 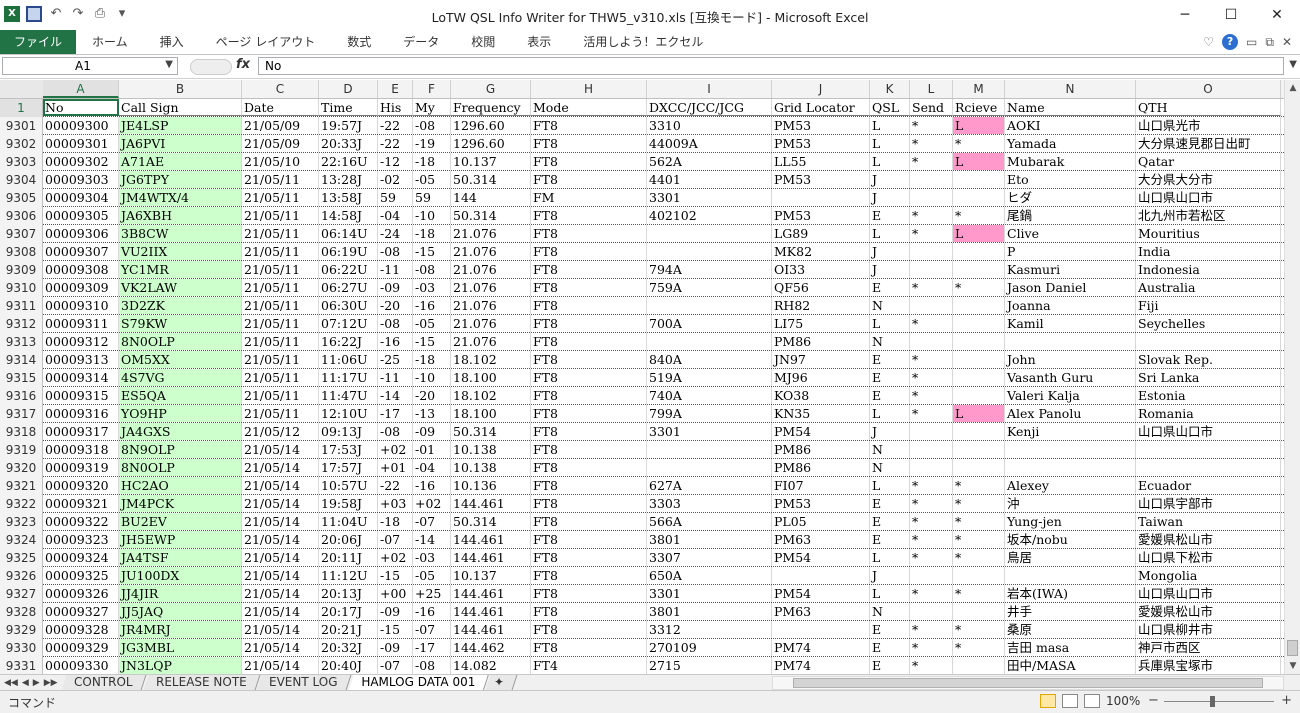 What do you see at coordinates (1208, 485) in the screenshot?
I see `cell-o: Ecuador` at bounding box center [1208, 485].